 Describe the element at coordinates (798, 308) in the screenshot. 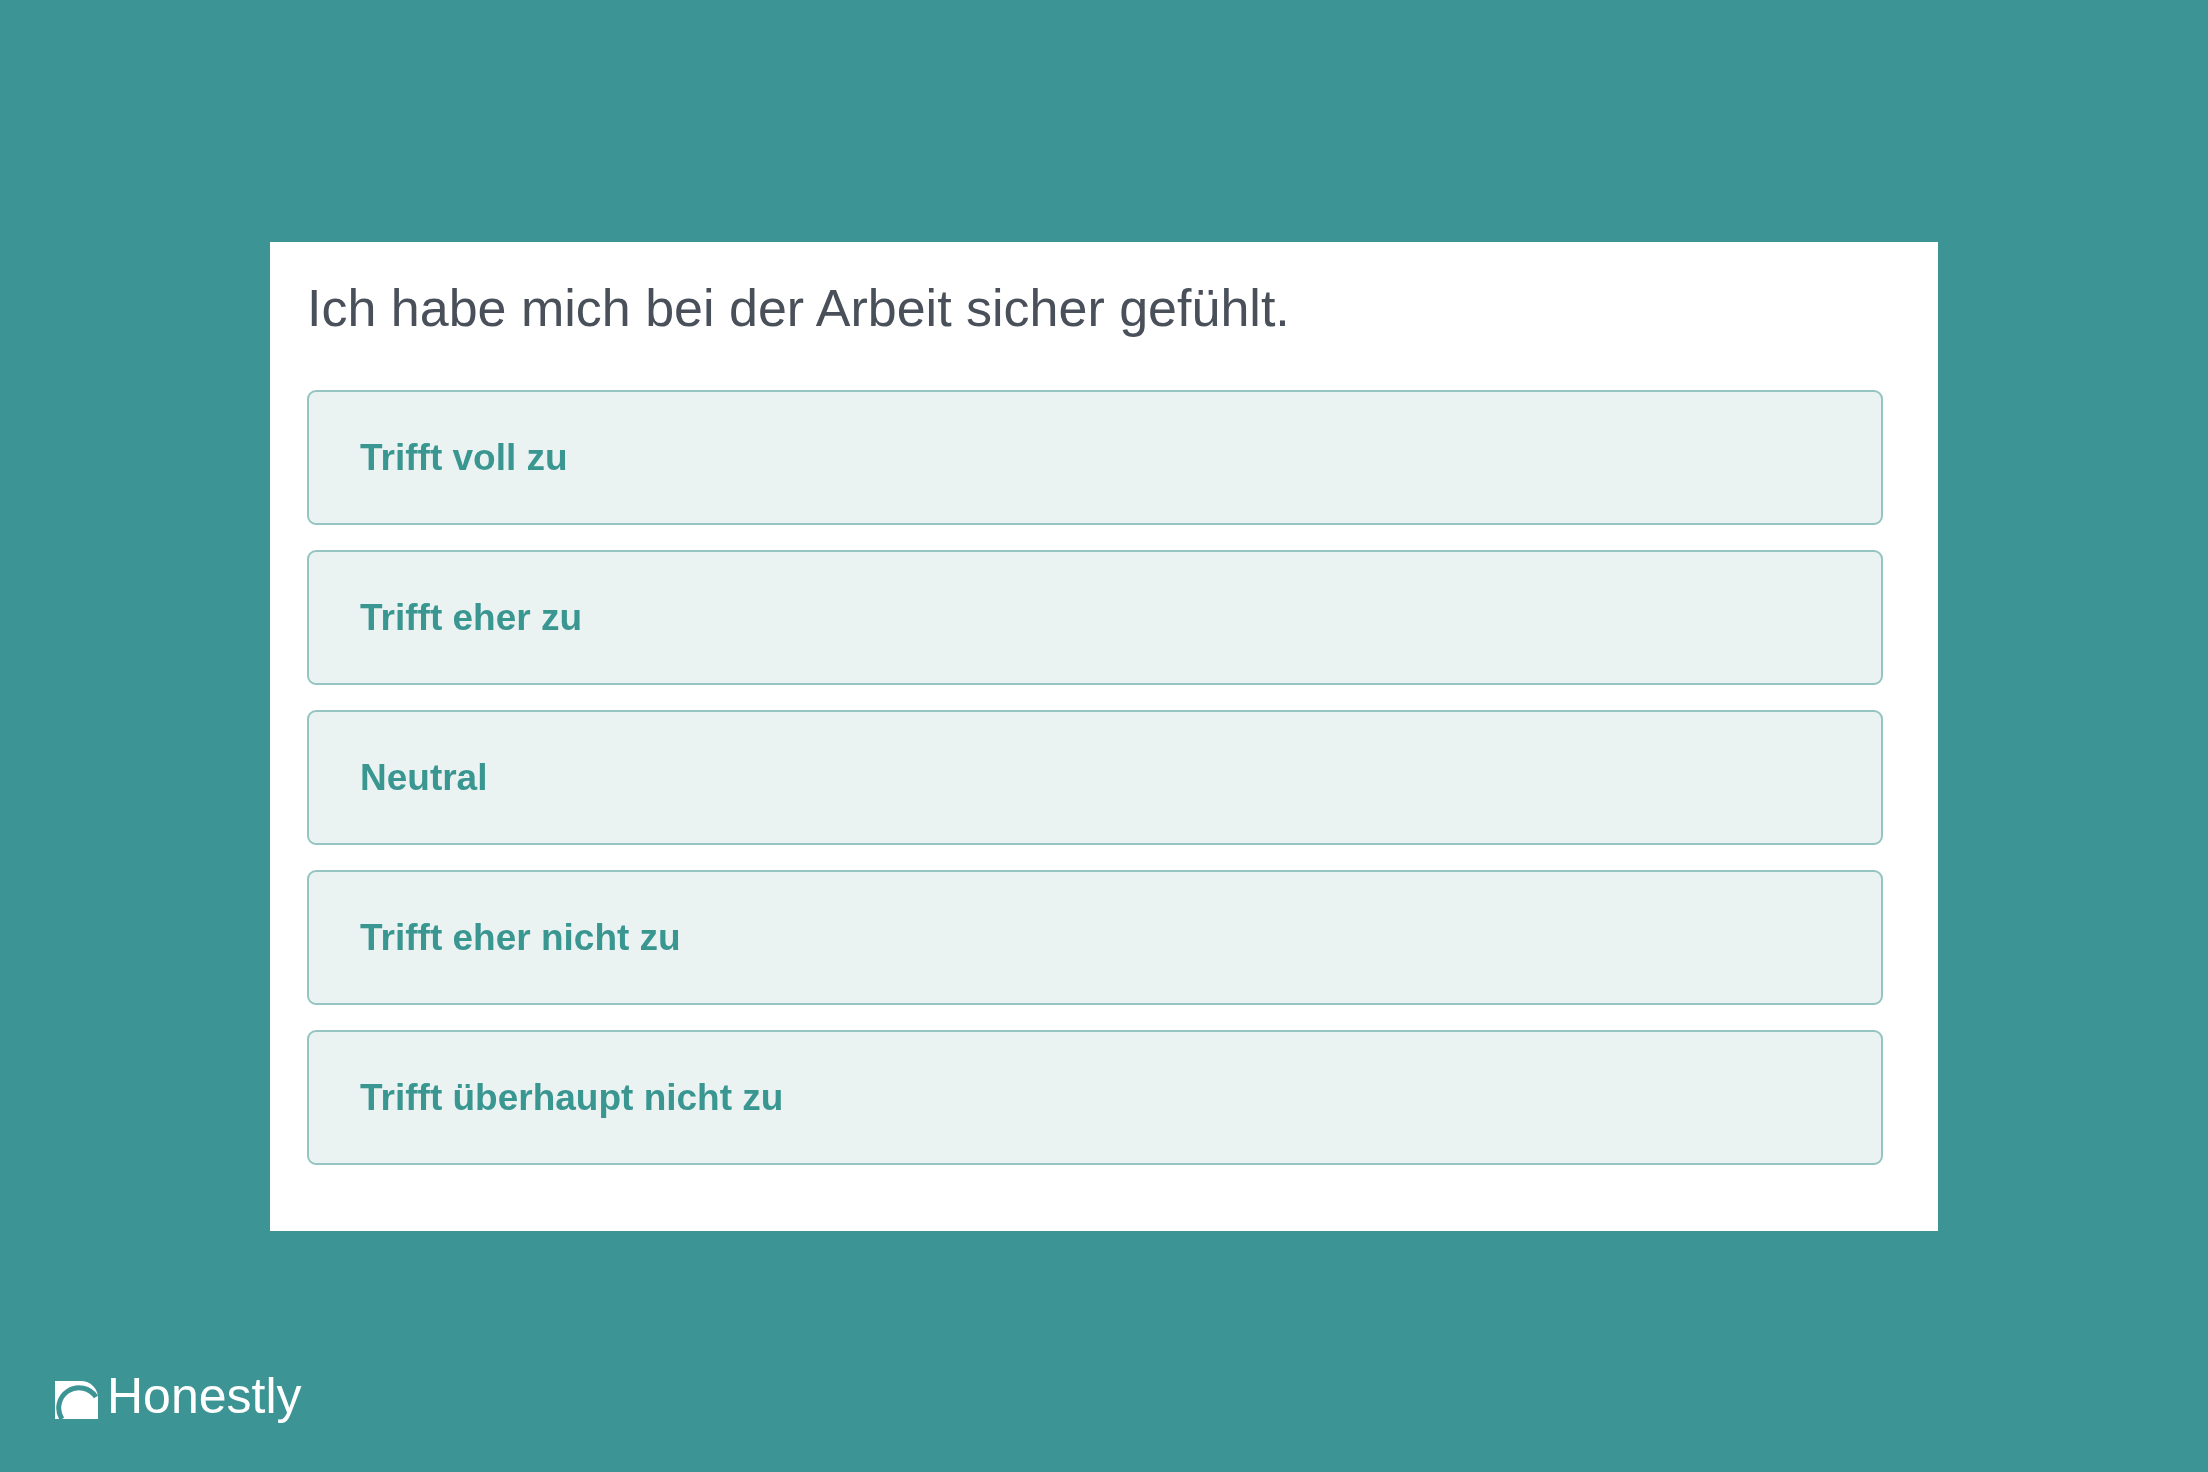

I see `question-title: Ich habe mich bei der Arbeit sicher gefühlt.` at that location.